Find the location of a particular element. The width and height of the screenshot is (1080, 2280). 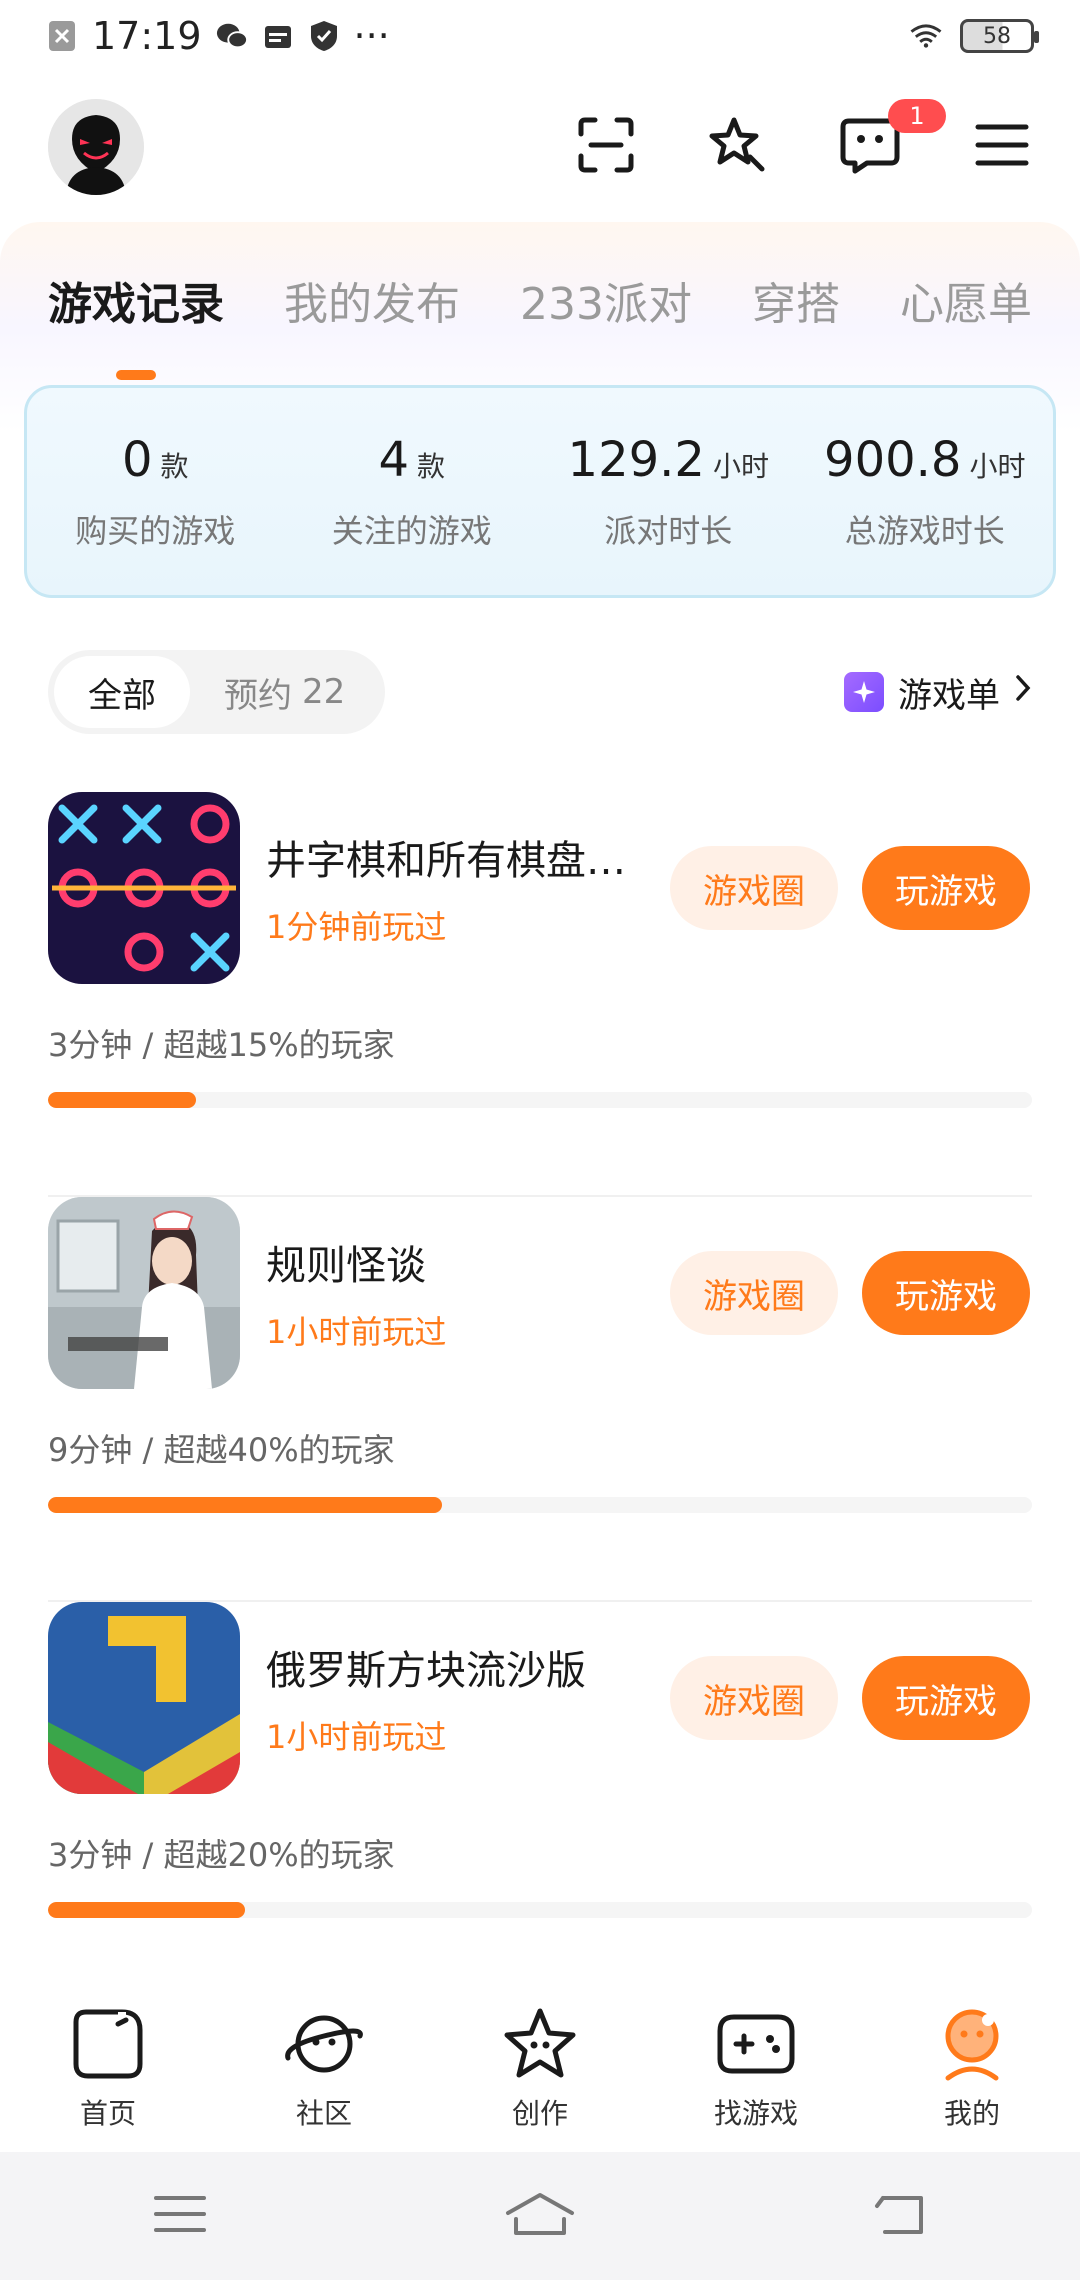

star-search-icon is located at coordinates (738, 147).